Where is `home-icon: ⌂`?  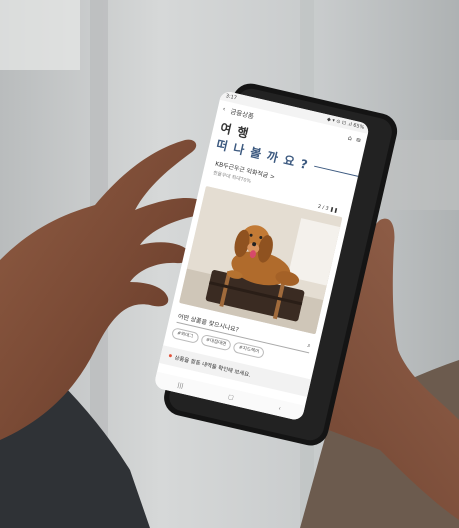
home-icon: ⌂ is located at coordinates (350, 138).